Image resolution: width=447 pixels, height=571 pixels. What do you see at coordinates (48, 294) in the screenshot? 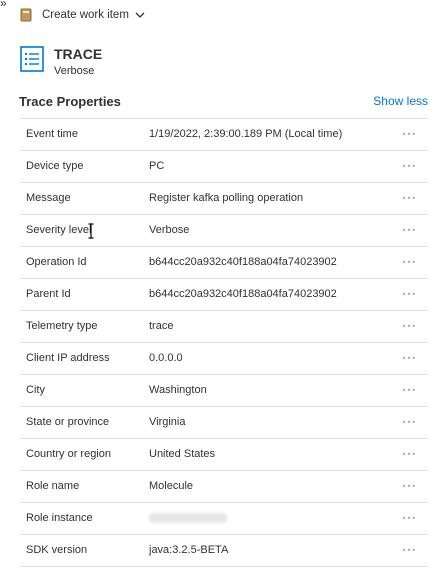
I see `property-name: Parent Id` at bounding box center [48, 294].